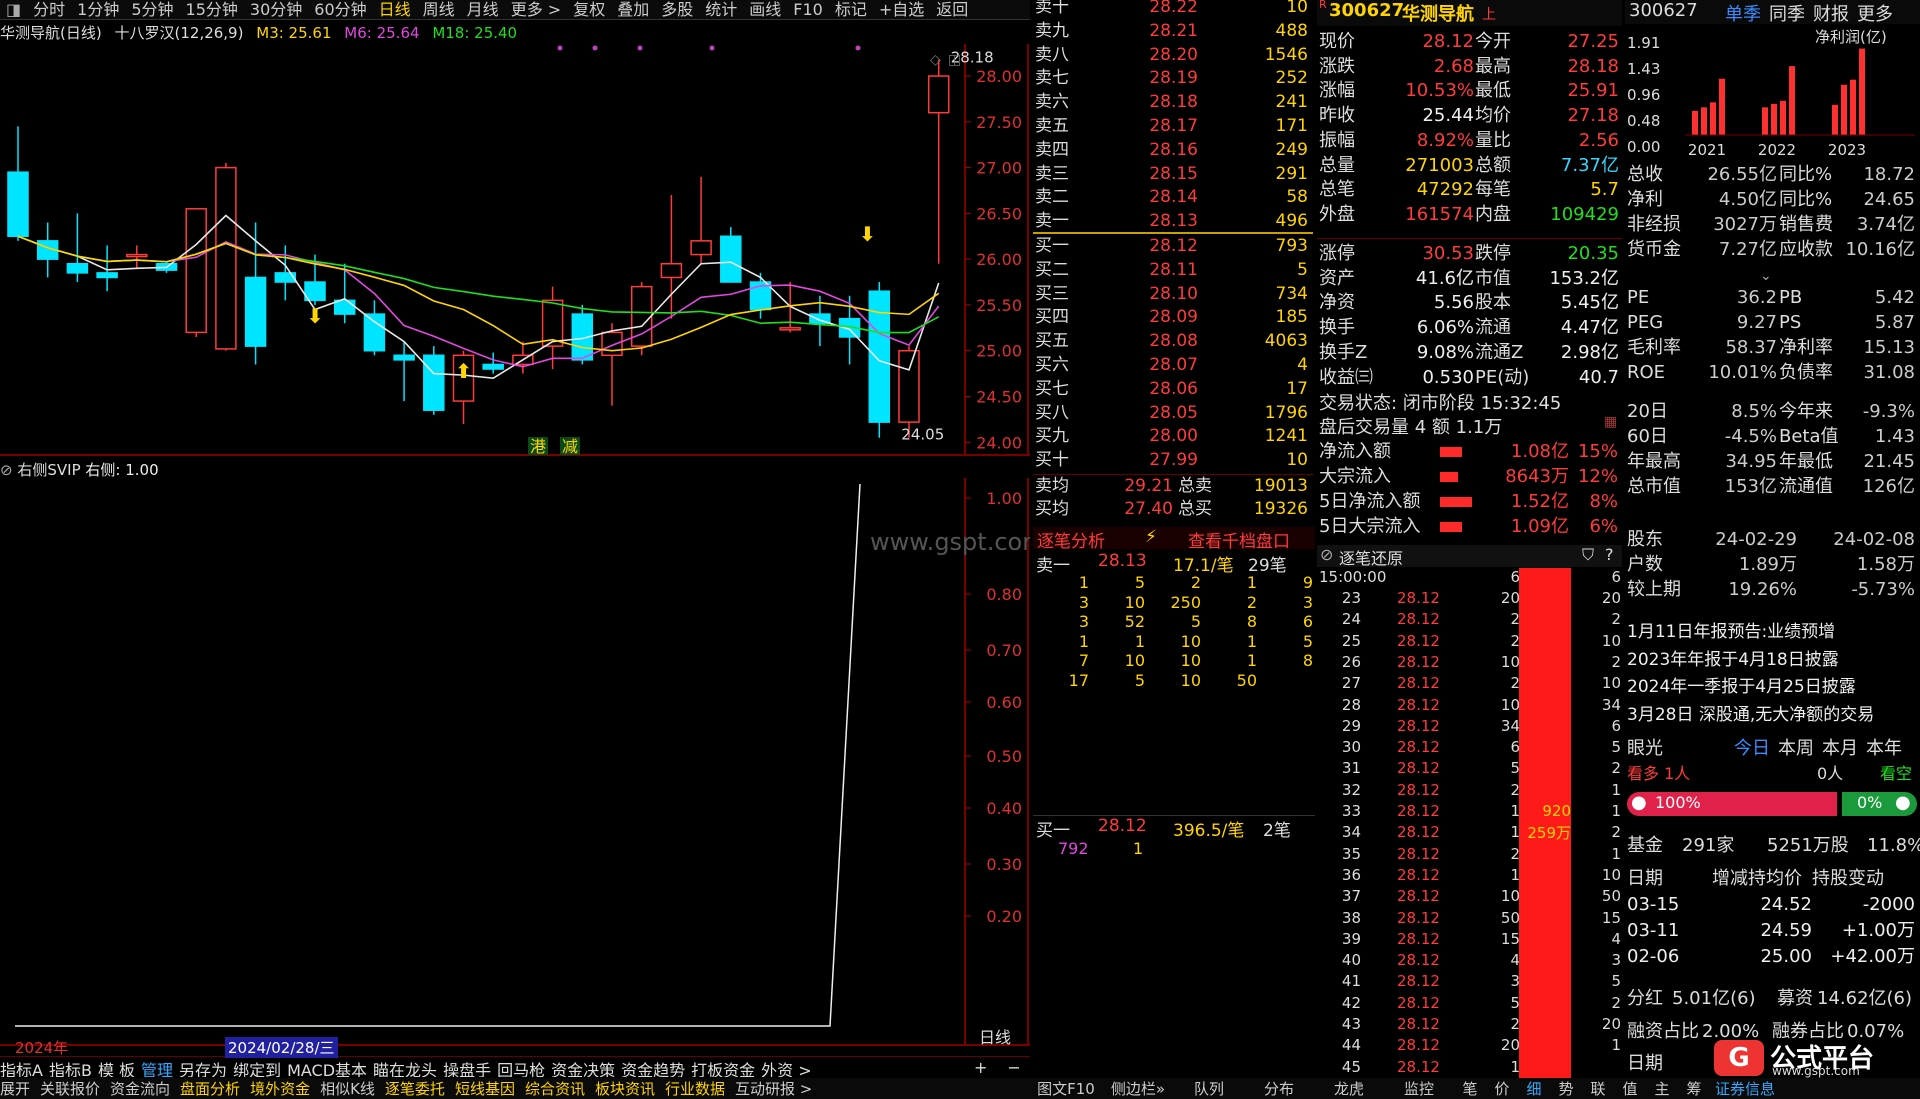 This screenshot has height=1099, width=1920. I want to click on orderbook-row: 卖四 28.16 249, so click(1173, 150).